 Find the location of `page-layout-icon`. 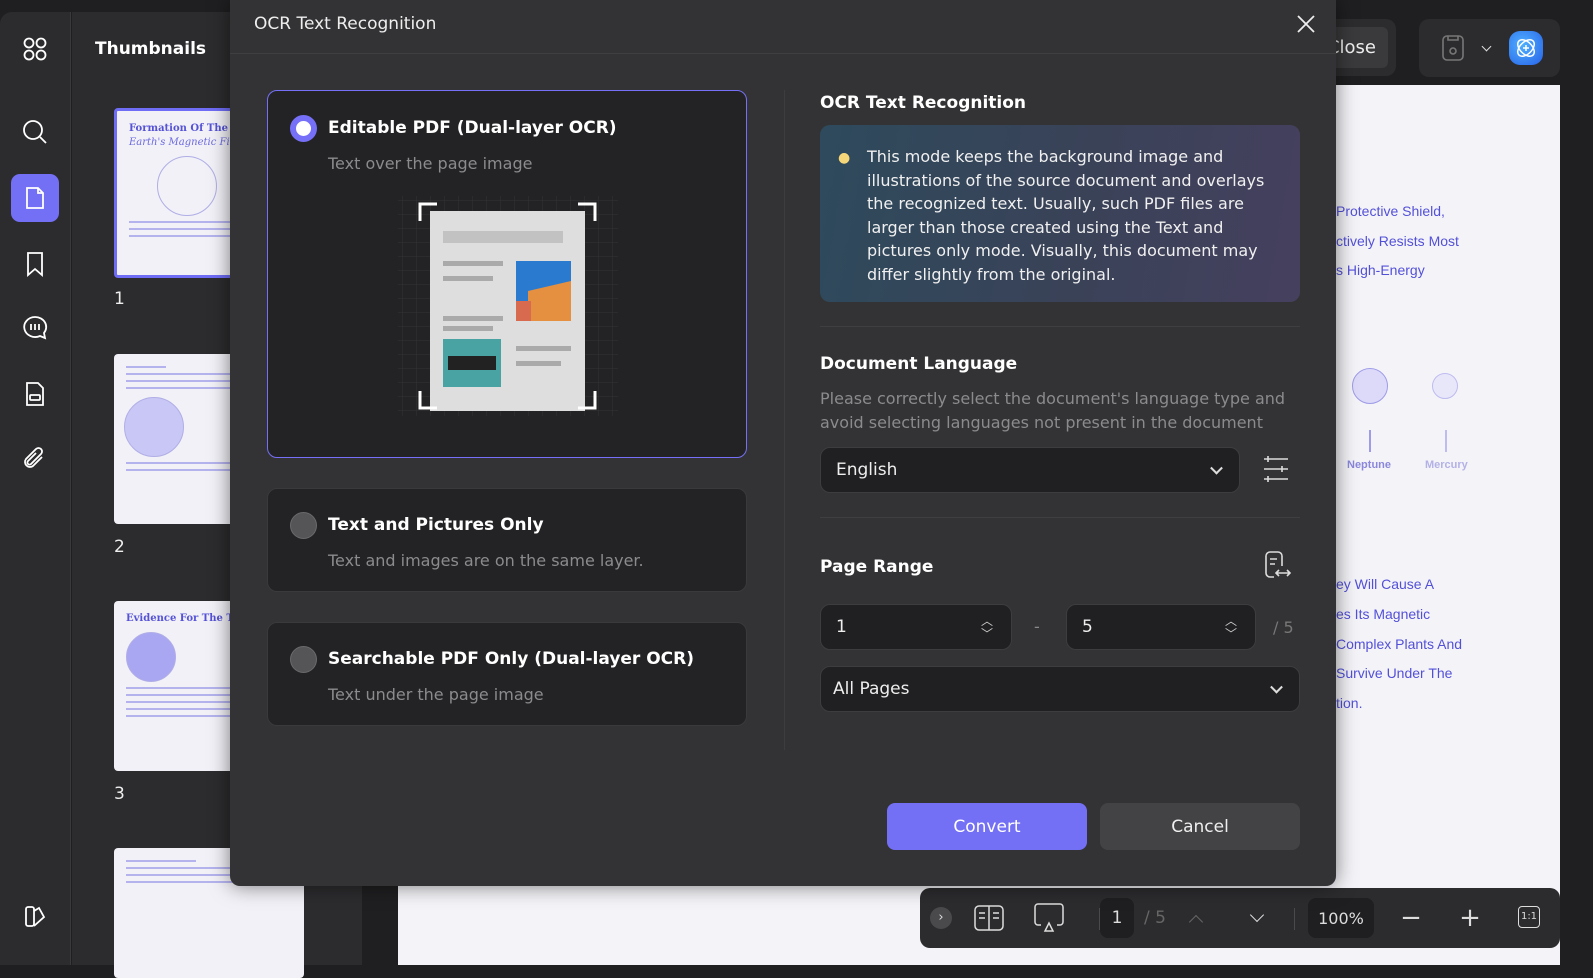

page-layout-icon is located at coordinates (989, 918).